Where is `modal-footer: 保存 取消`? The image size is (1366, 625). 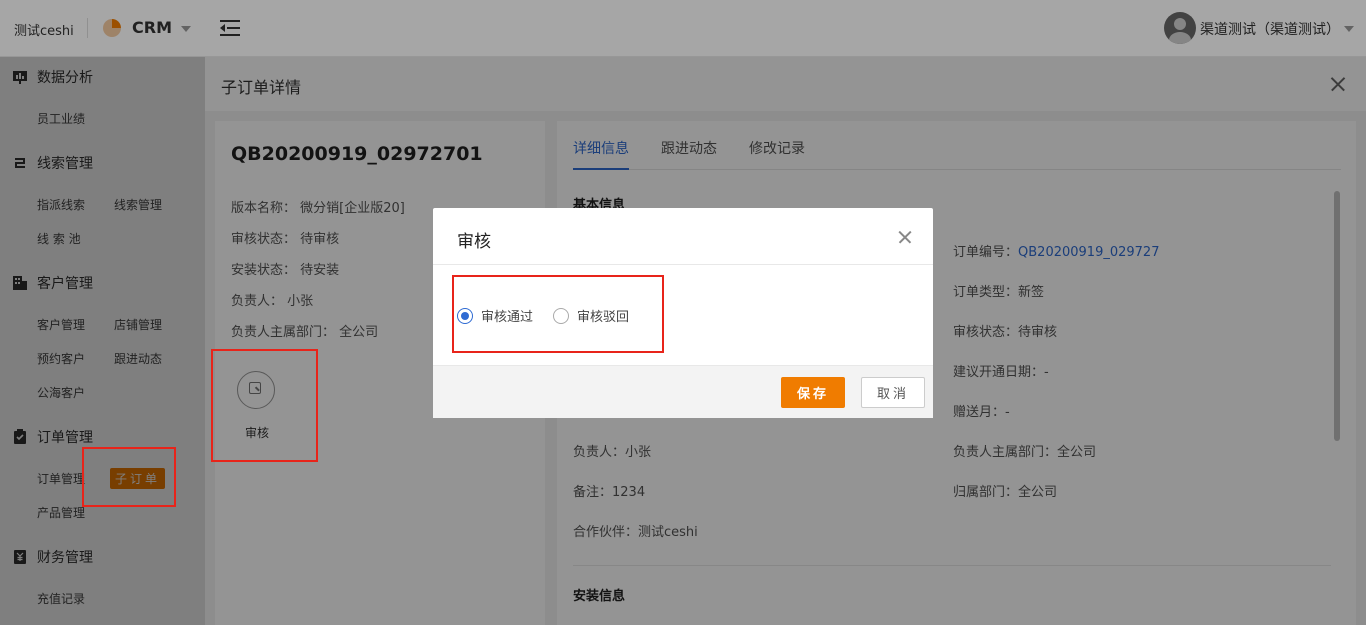
modal-footer: 保存 取消 is located at coordinates (683, 391).